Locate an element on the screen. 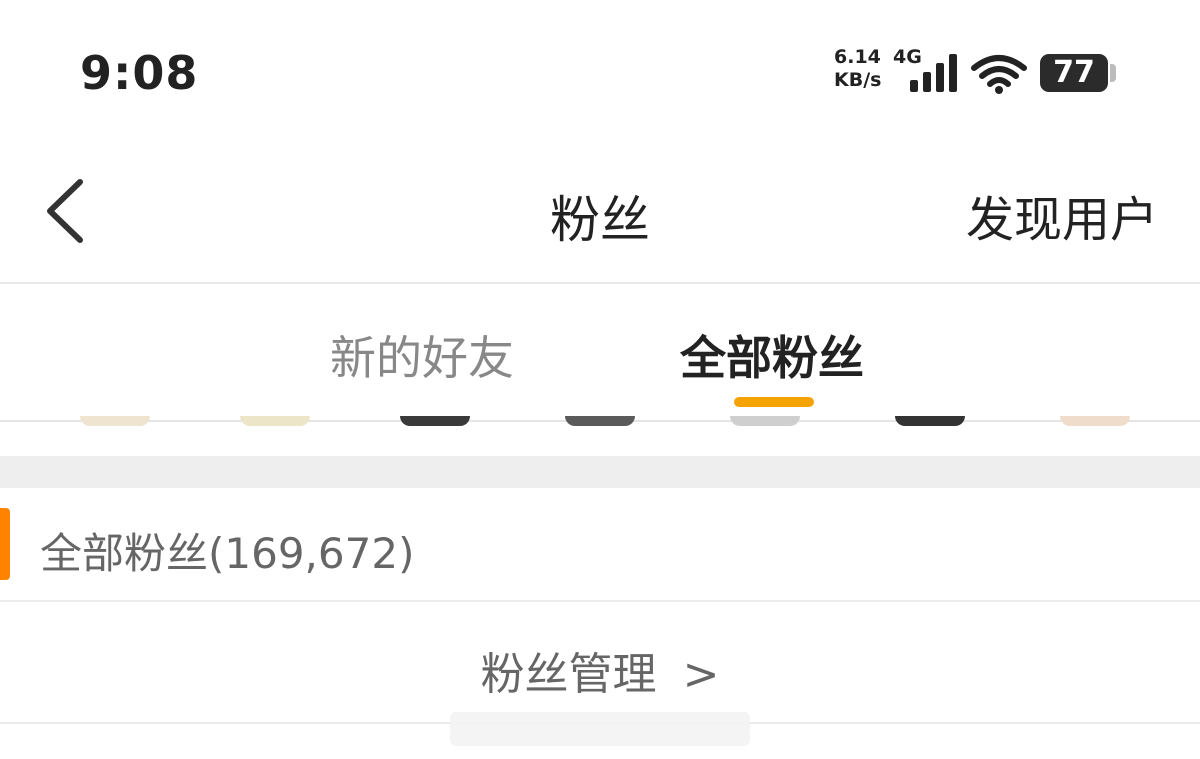  network-speed-unit: KB/s is located at coordinates (858, 80).